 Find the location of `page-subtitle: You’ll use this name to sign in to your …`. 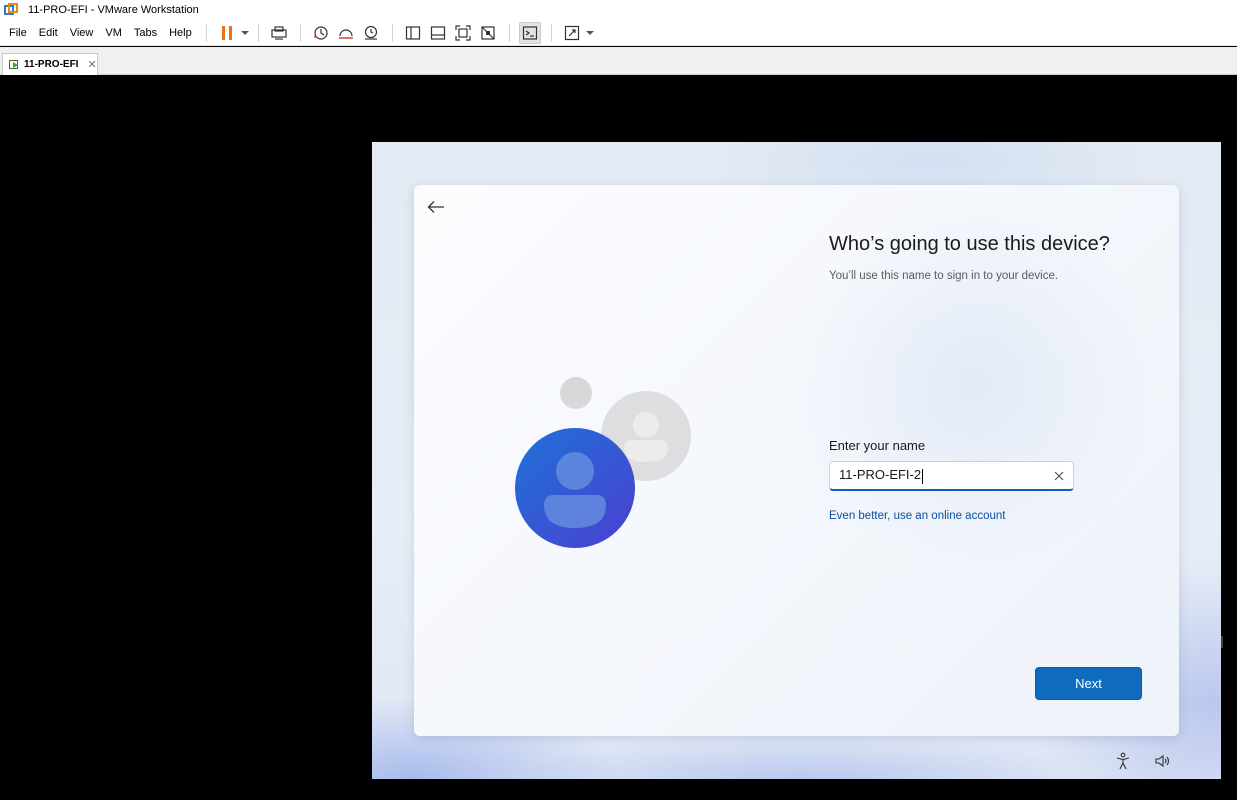

page-subtitle: You’ll use this name to sign in to your … is located at coordinates (944, 276).